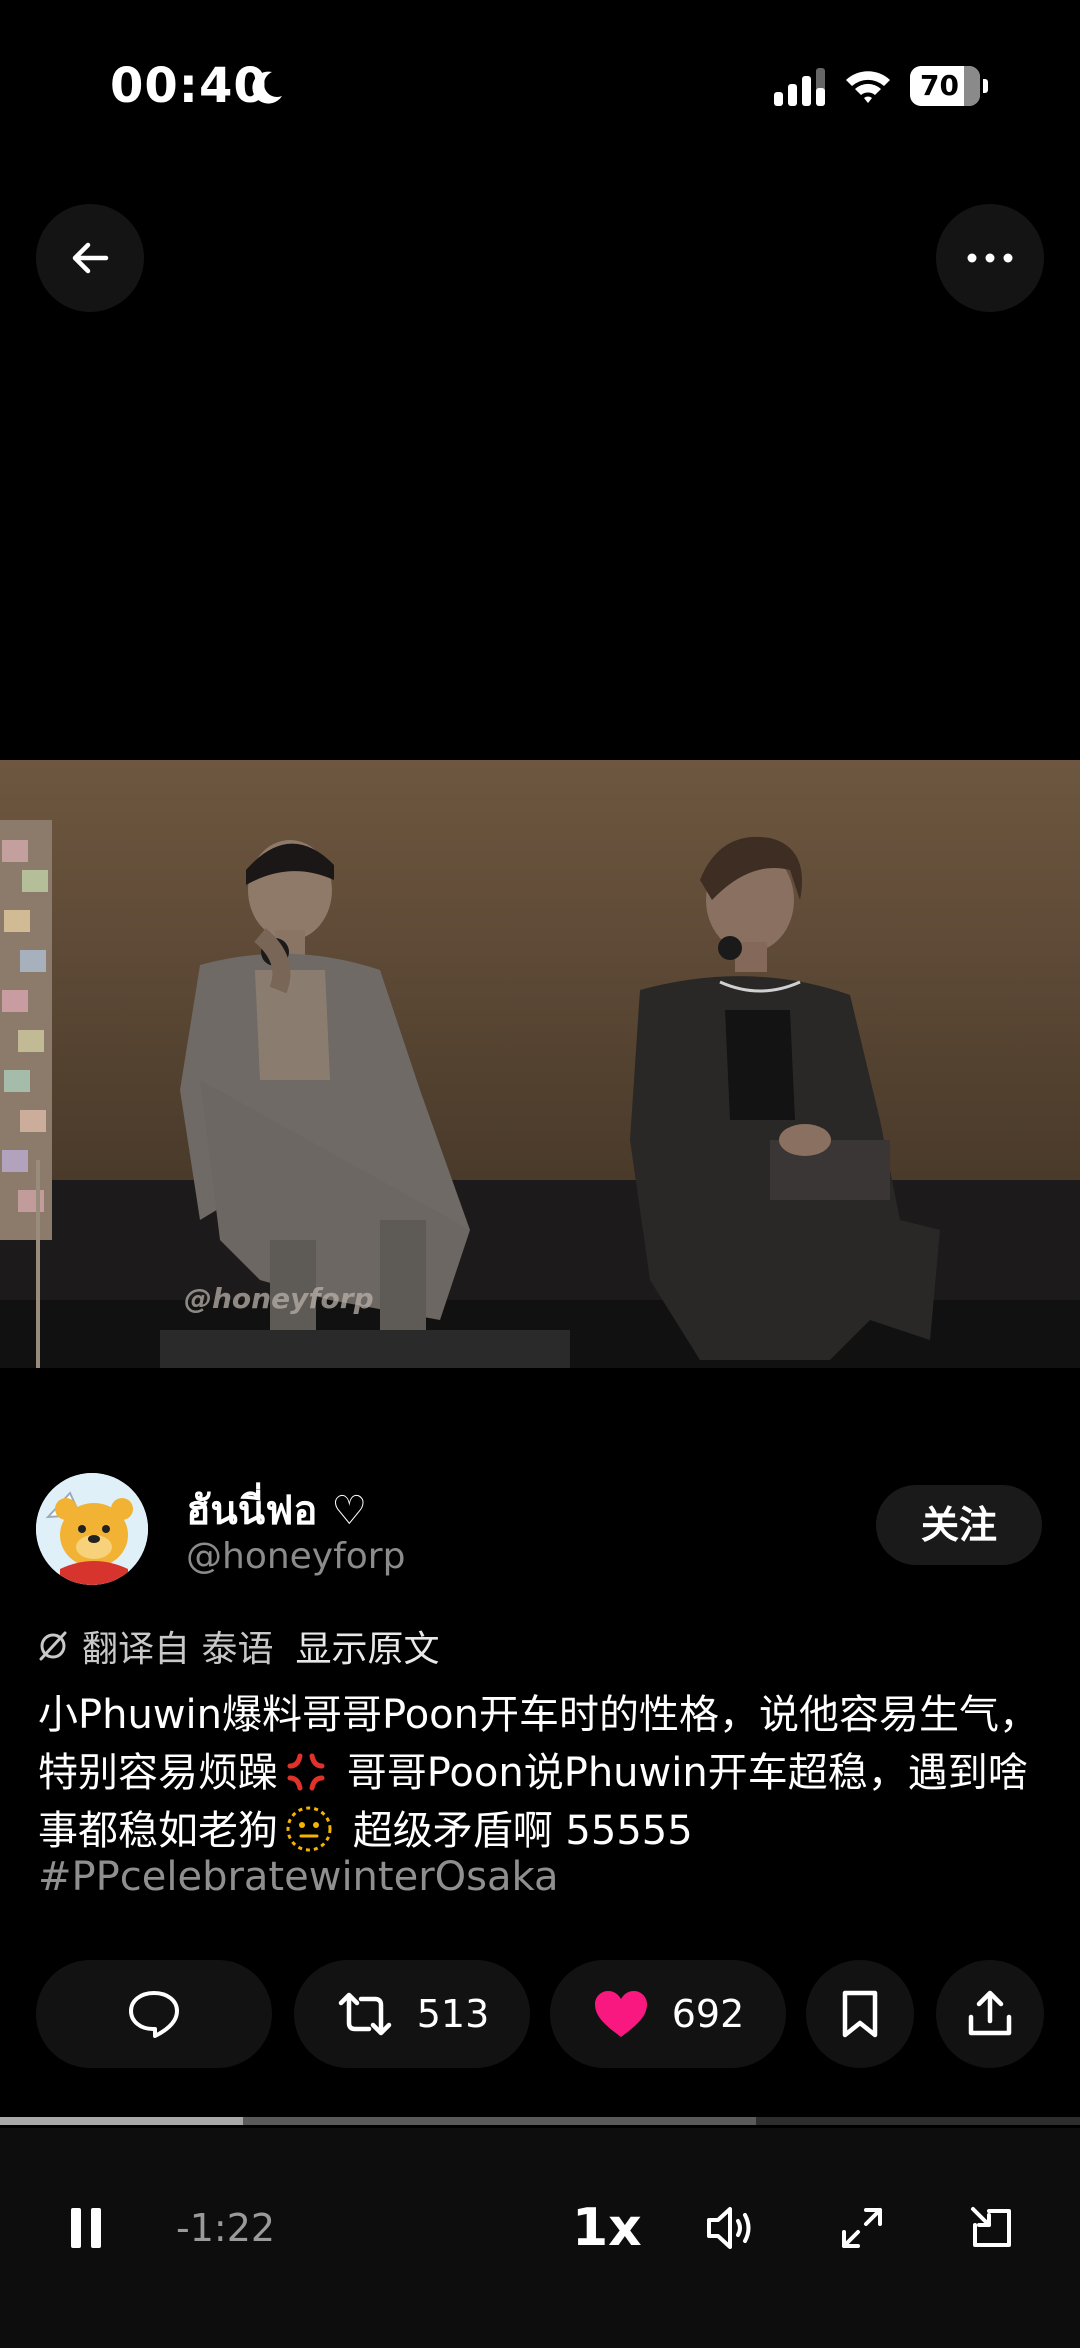  What do you see at coordinates (620, 2014) in the screenshot?
I see `heart-icon` at bounding box center [620, 2014].